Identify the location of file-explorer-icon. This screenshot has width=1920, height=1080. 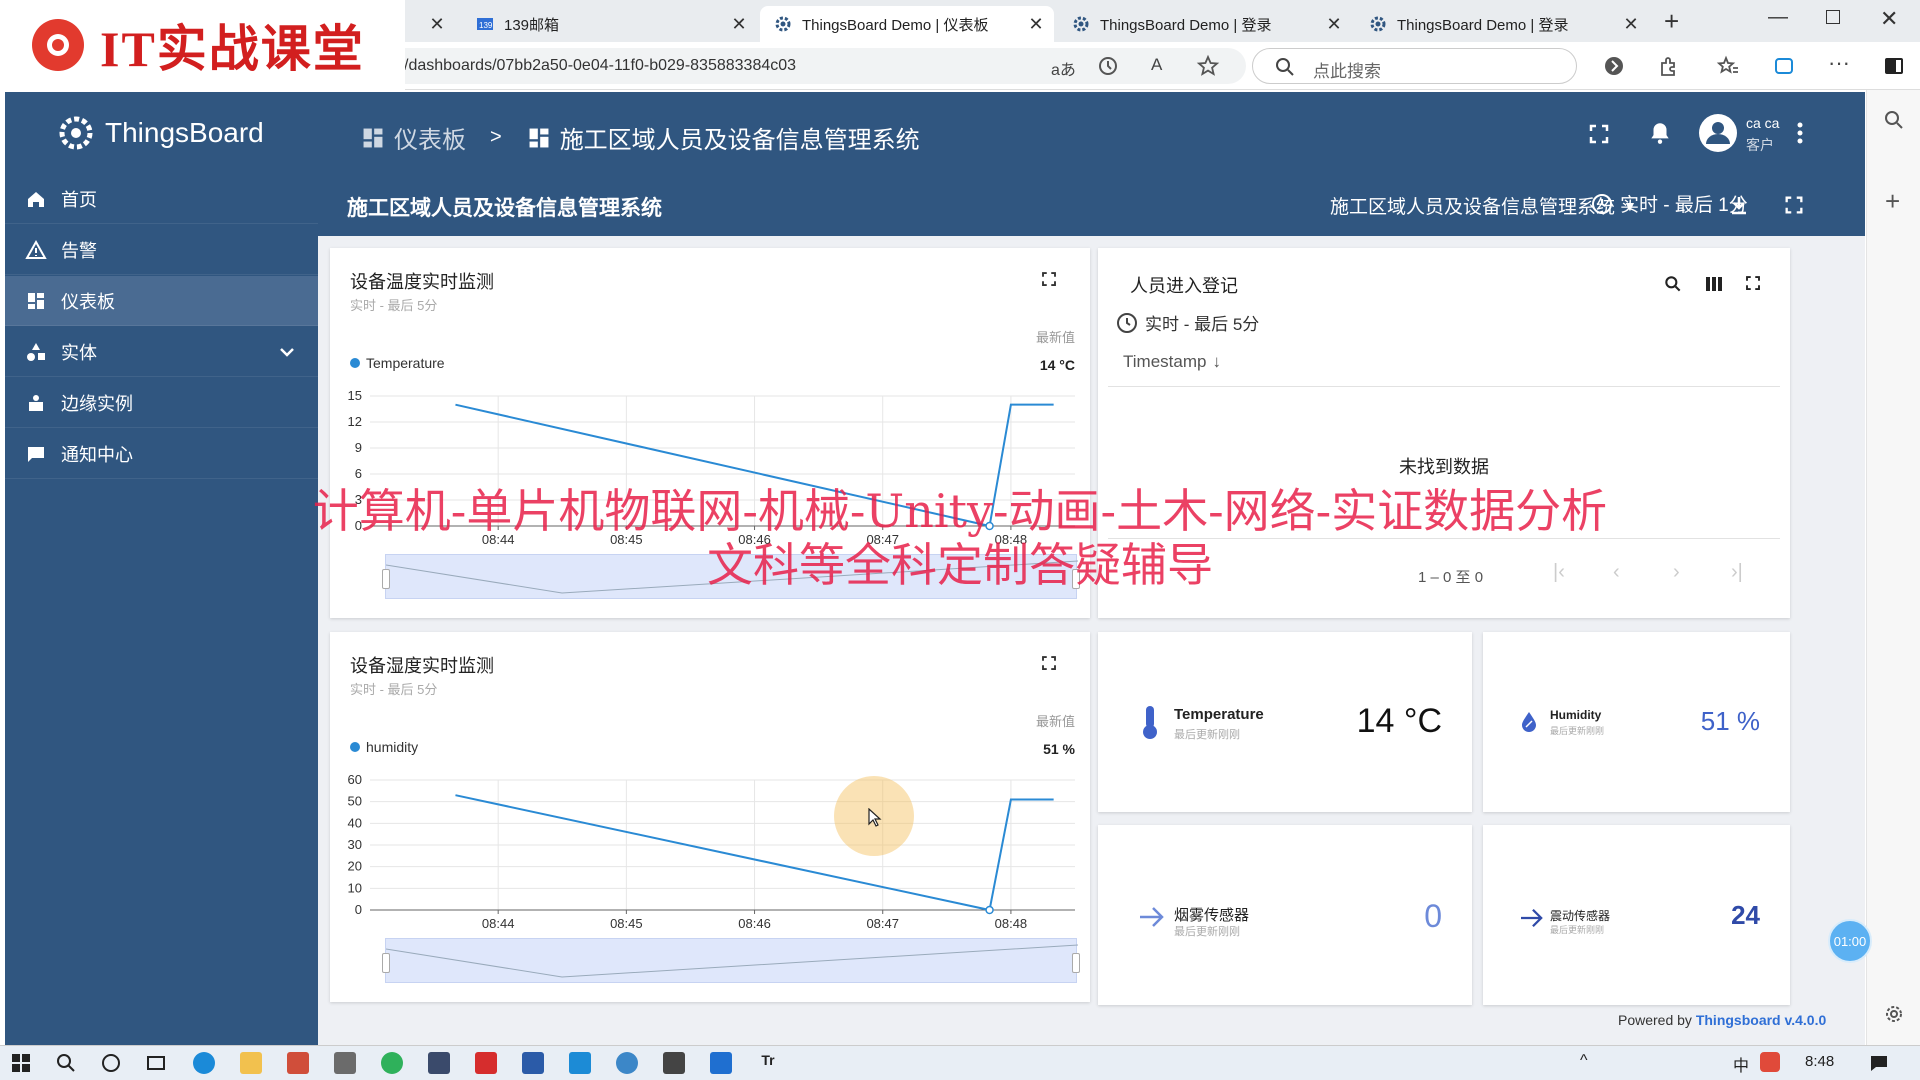
(251, 1063).